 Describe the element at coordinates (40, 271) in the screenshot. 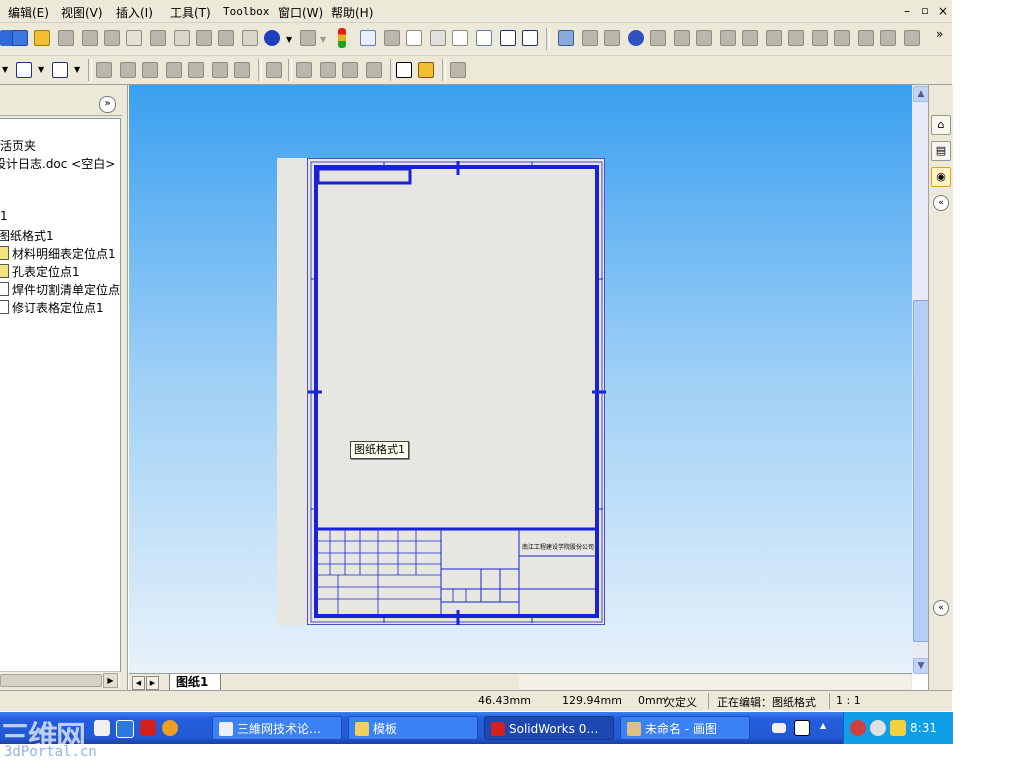

I see `tree-item-hole-table-anchor: 孔表定位点1` at that location.